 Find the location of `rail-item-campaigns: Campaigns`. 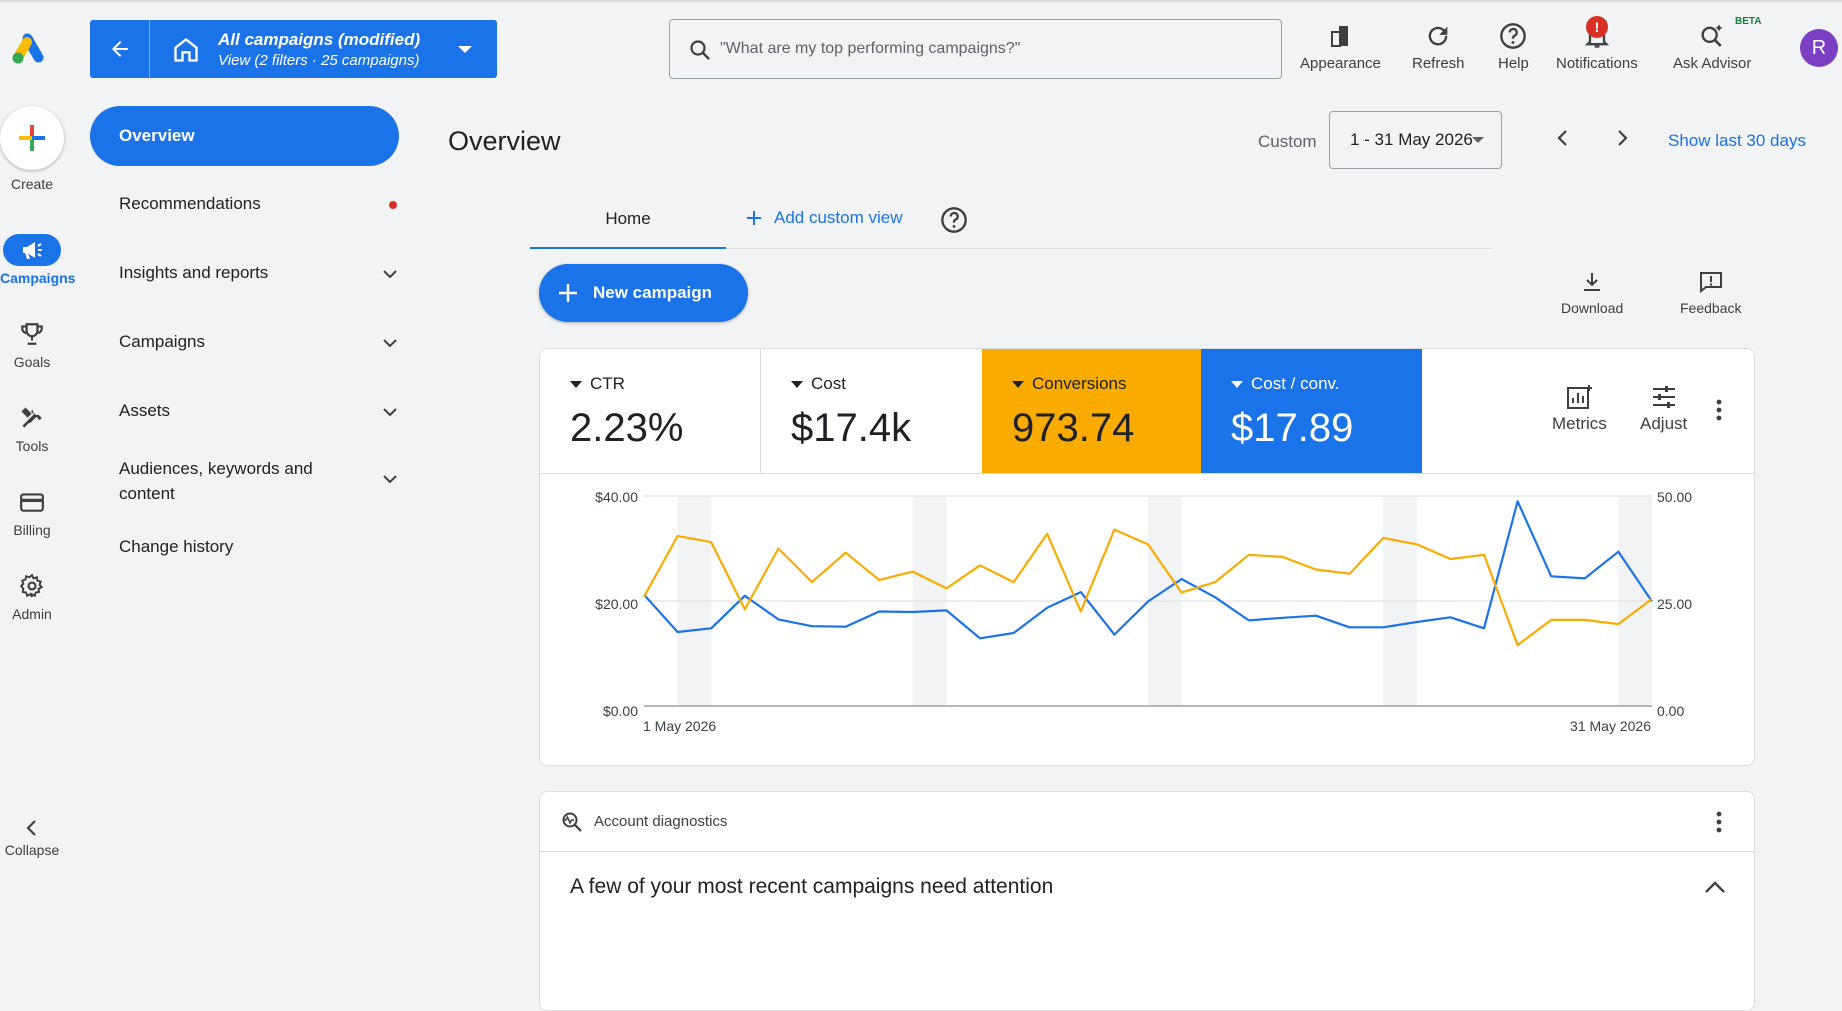

rail-item-campaigns: Campaigns is located at coordinates (37, 260).